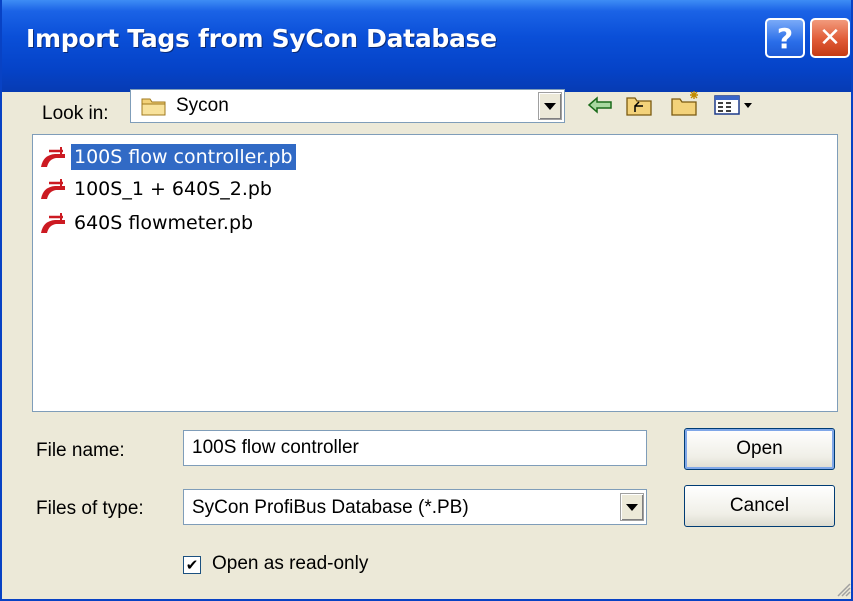  I want to click on back-arrow-icon, so click(599, 105).